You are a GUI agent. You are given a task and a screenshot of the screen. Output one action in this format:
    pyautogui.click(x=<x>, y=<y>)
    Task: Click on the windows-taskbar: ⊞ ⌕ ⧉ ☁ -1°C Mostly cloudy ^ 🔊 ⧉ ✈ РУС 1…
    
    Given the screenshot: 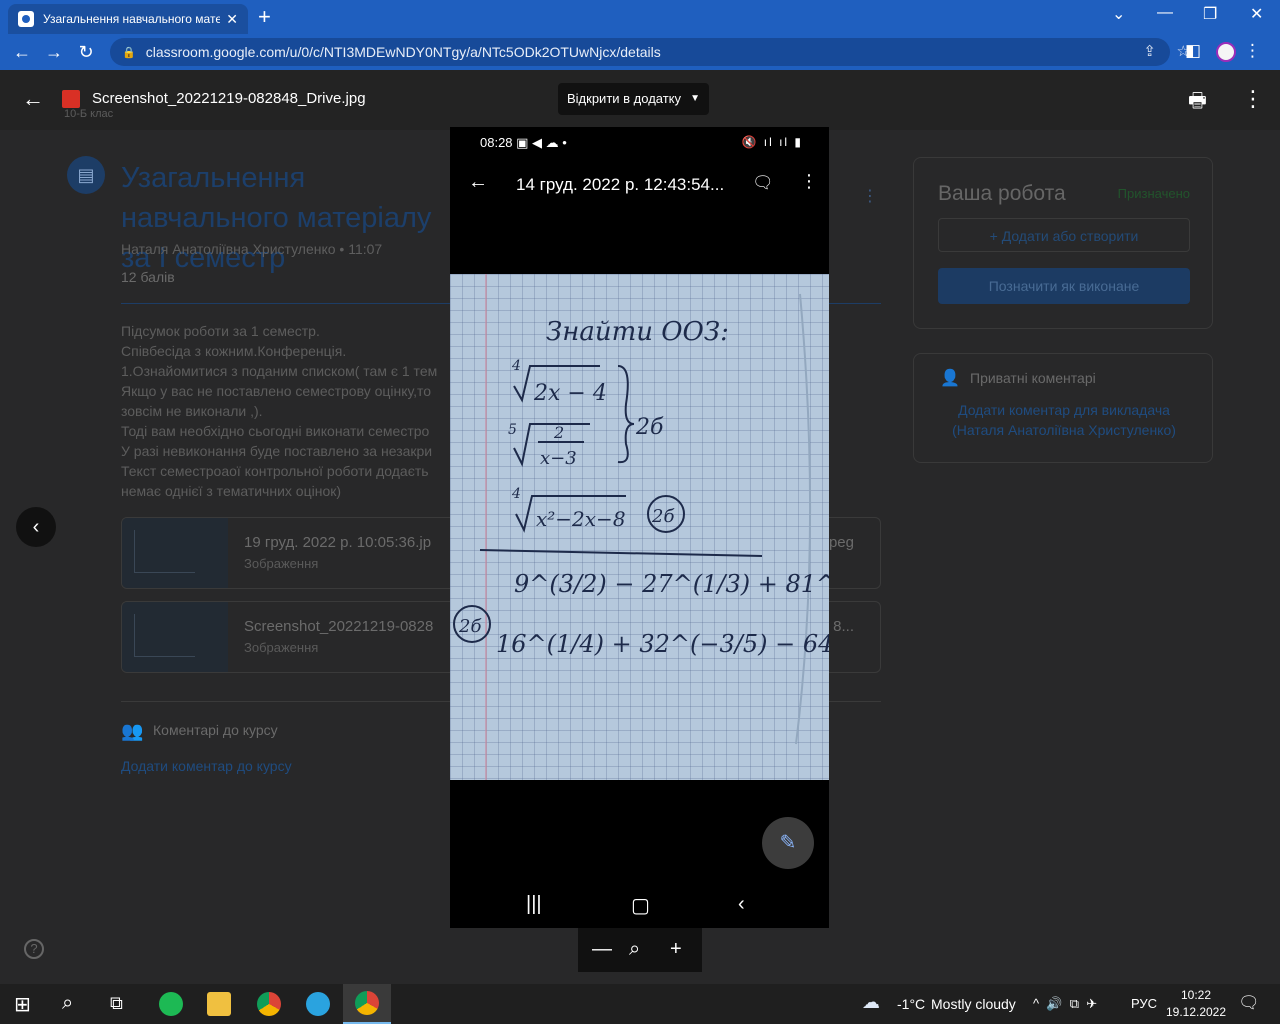 What is the action you would take?
    pyautogui.click(x=640, y=1004)
    